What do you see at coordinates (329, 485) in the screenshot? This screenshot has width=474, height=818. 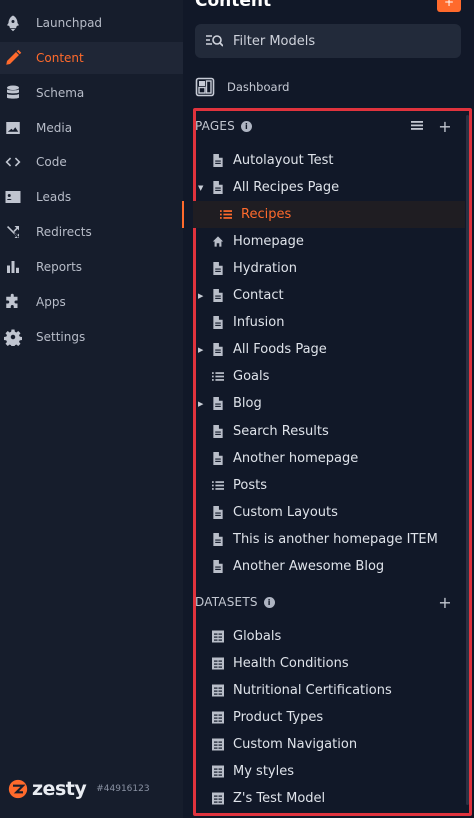 I see `page-tree-item: Posts` at bounding box center [329, 485].